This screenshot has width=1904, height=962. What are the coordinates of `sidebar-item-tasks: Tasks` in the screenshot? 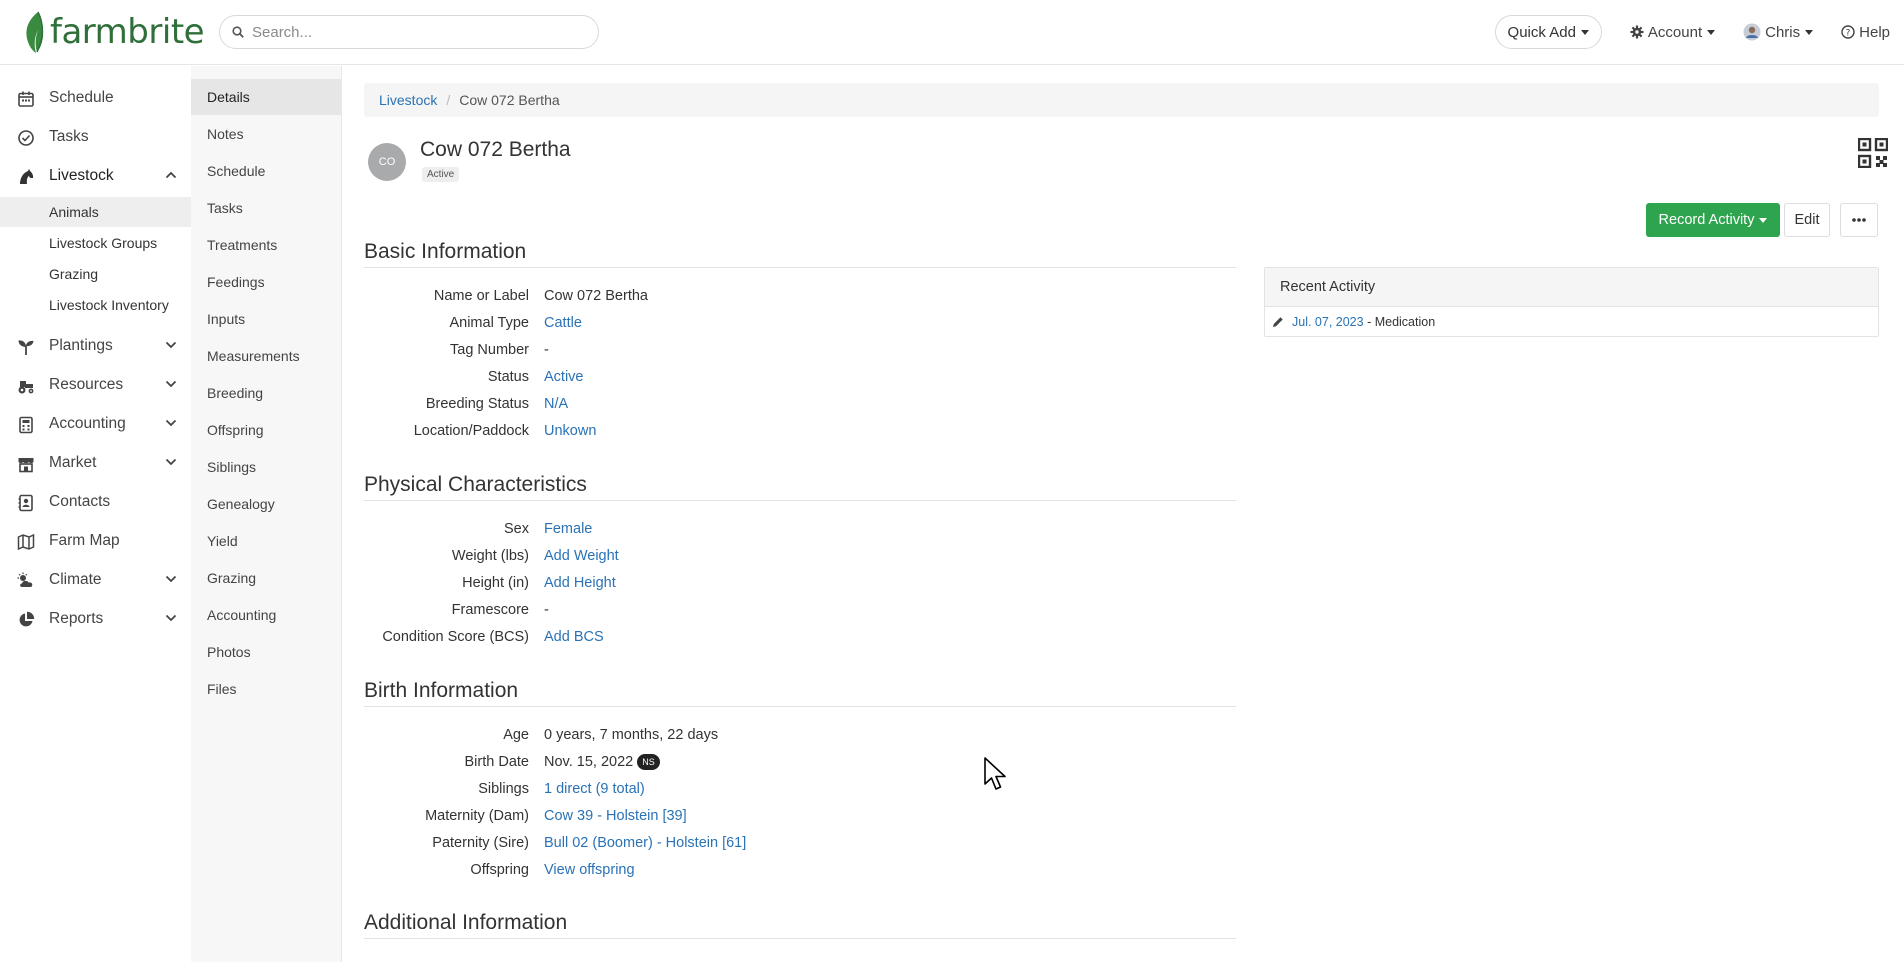 It's located at (95, 137).